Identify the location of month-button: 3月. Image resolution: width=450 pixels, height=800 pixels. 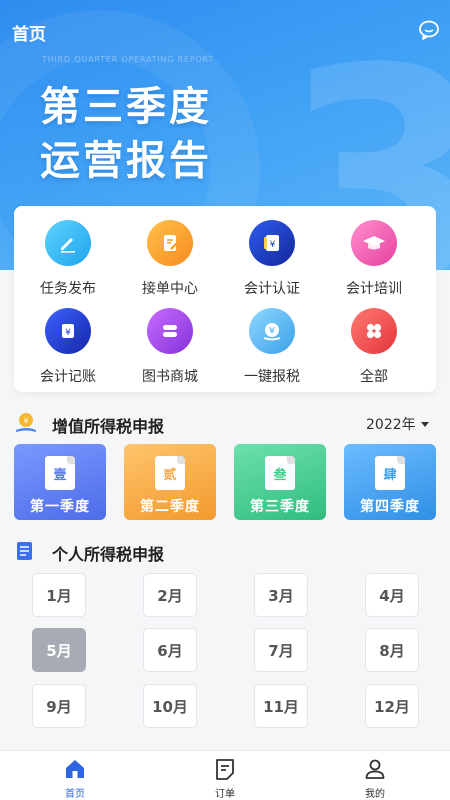
(281, 595).